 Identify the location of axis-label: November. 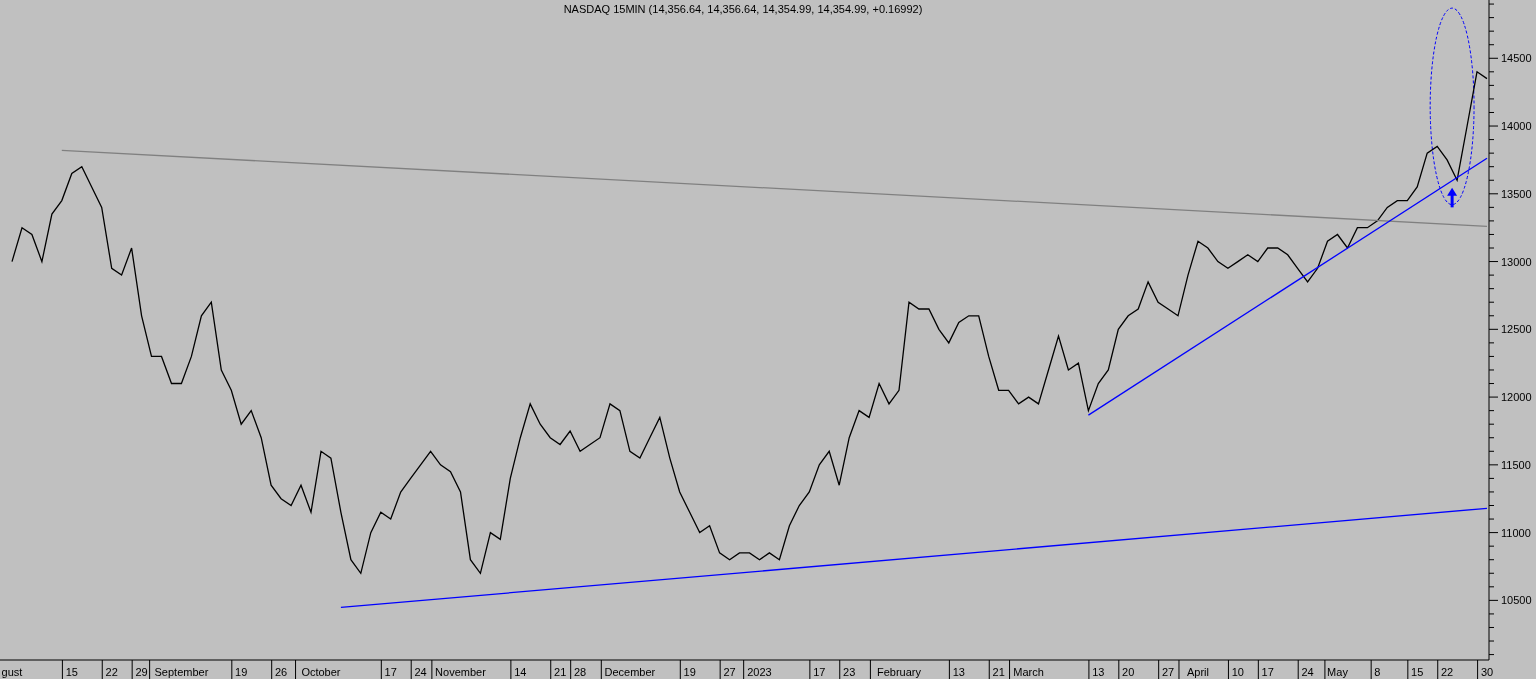
(460, 672).